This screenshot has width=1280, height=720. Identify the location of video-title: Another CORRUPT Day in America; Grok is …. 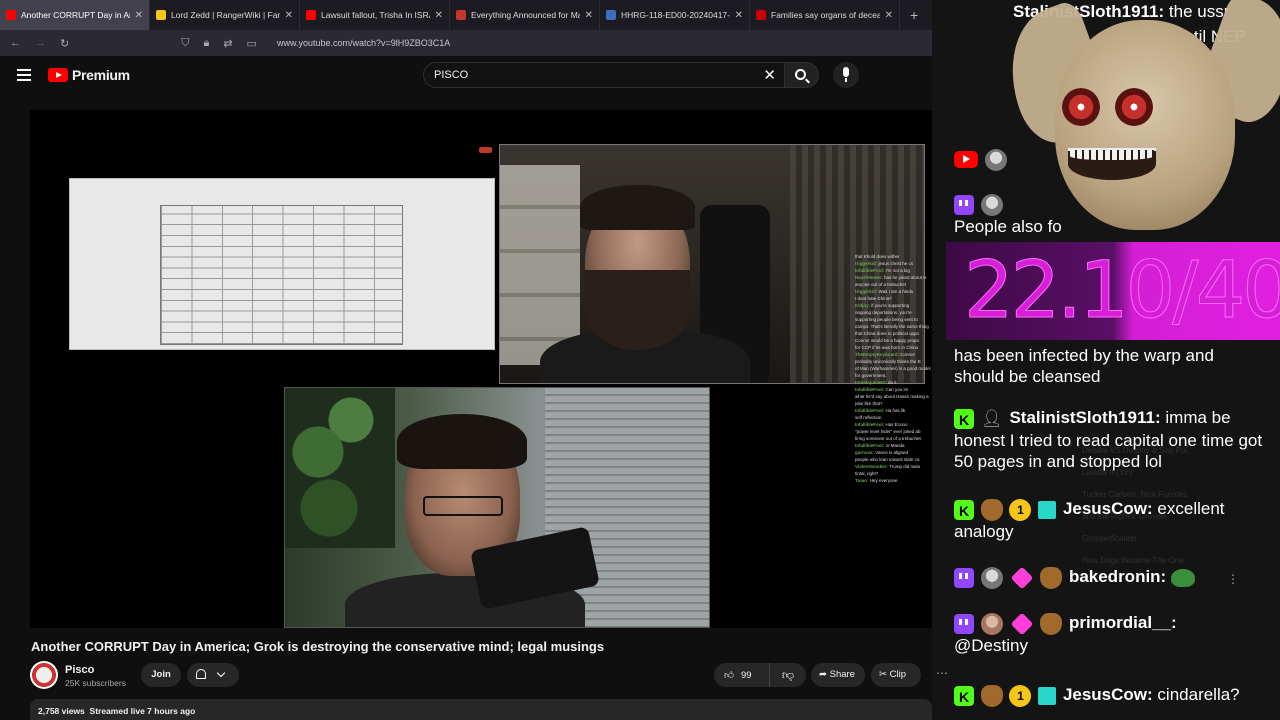
(318, 646).